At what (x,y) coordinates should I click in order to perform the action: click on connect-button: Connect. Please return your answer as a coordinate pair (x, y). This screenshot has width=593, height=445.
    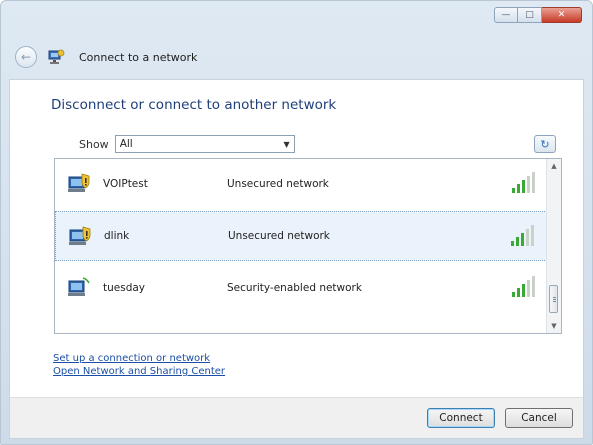
    Looking at the image, I should click on (461, 418).